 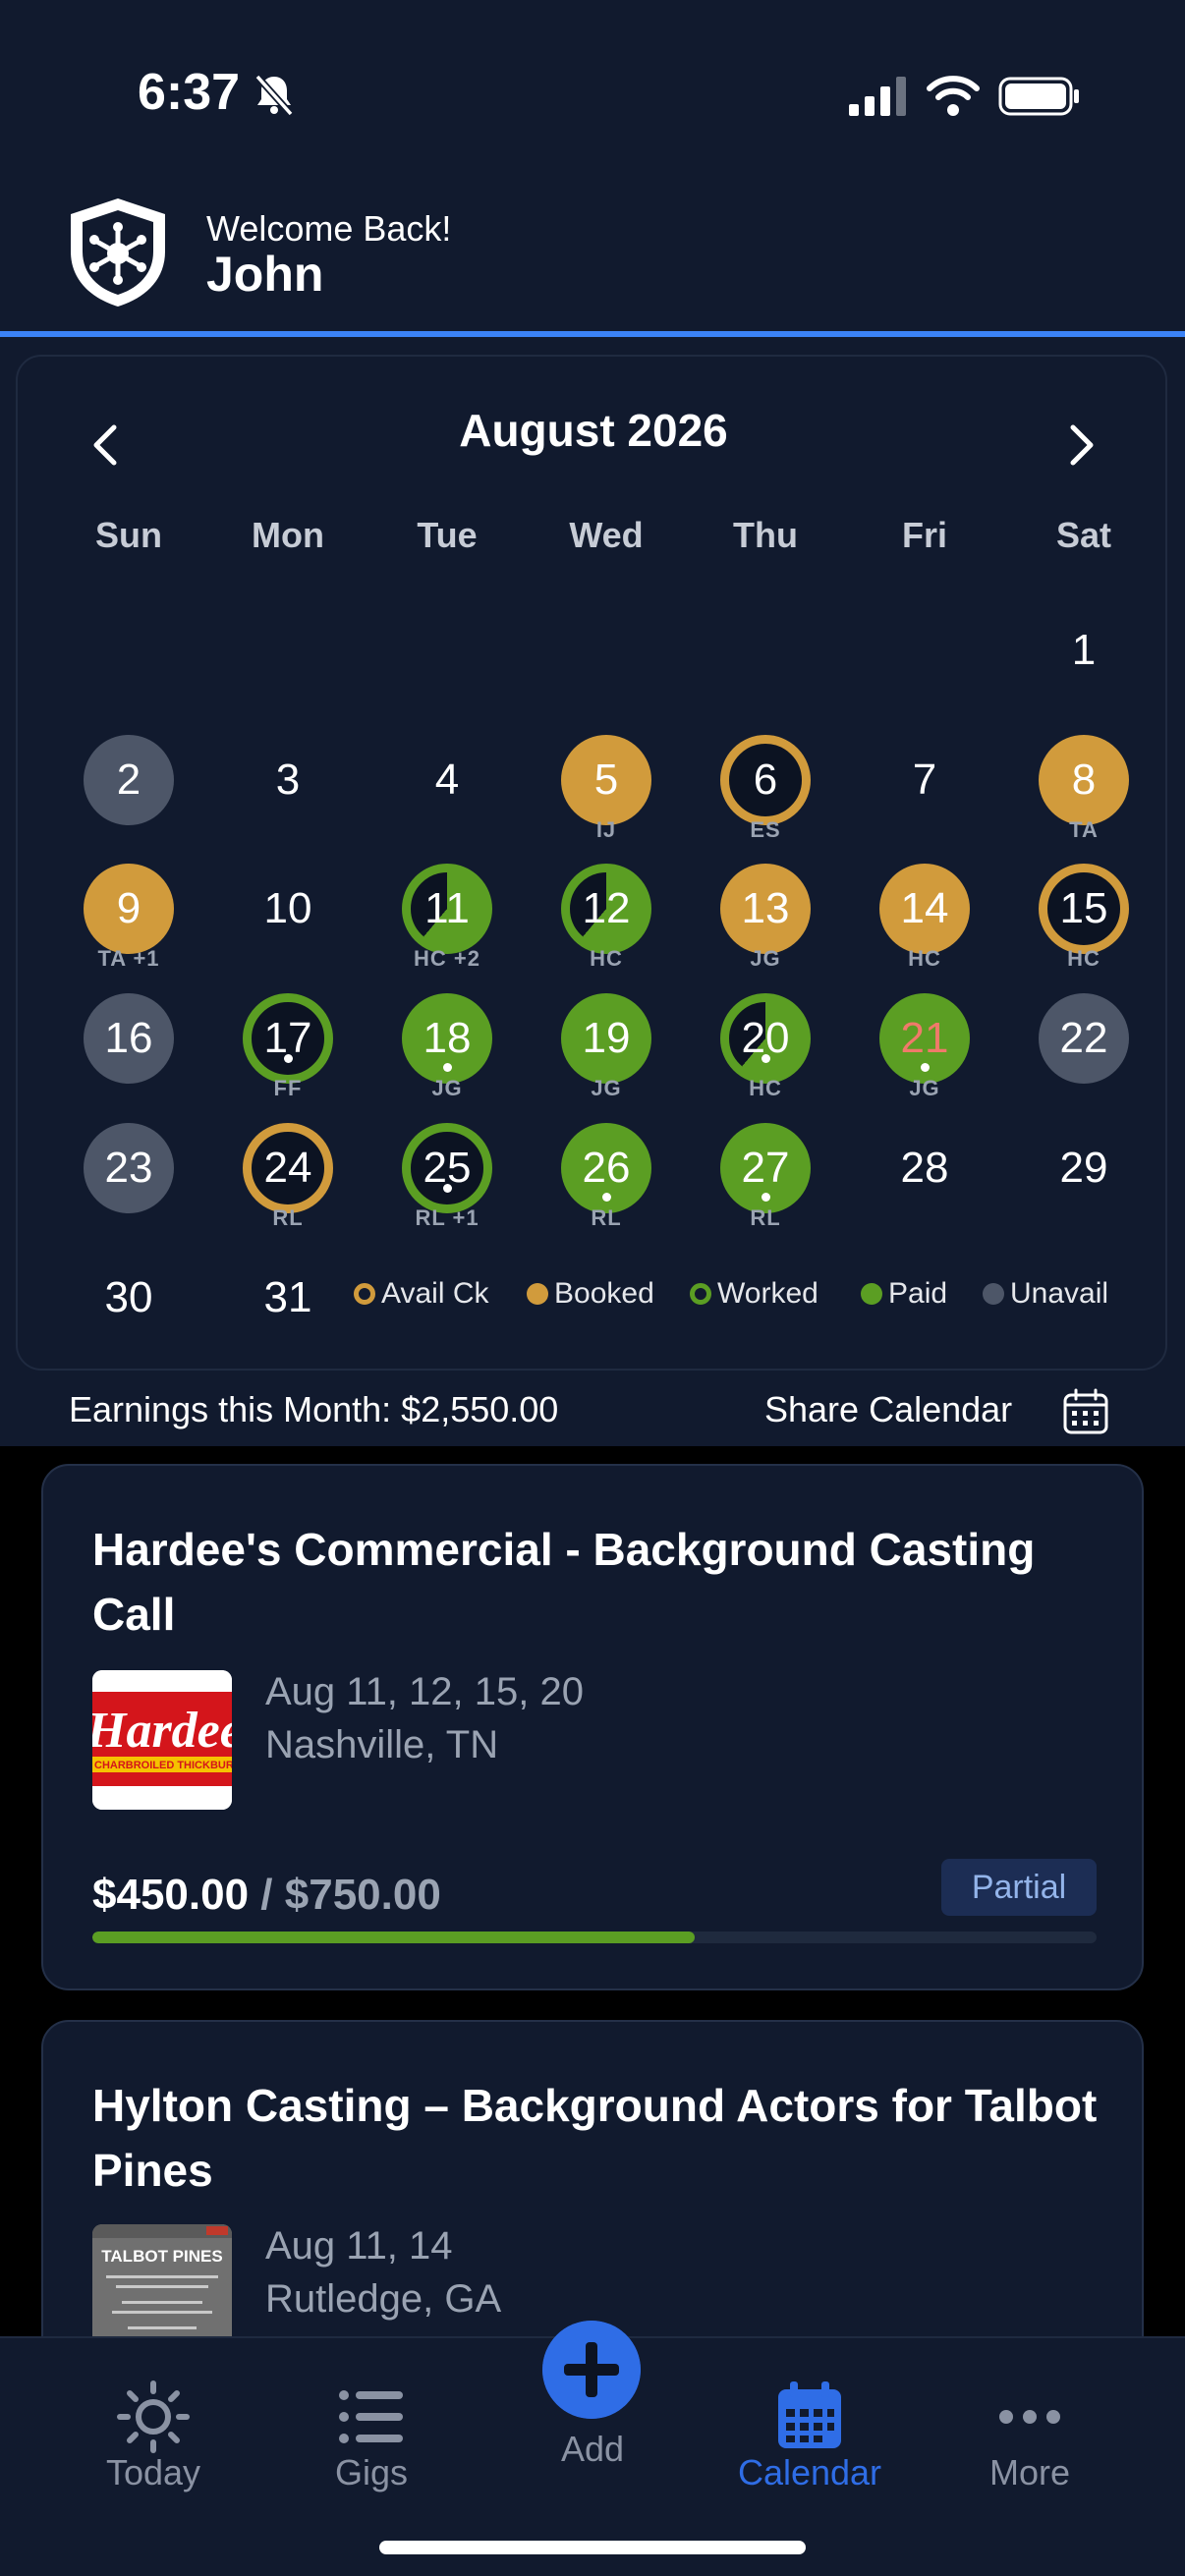 What do you see at coordinates (1084, 1168) in the screenshot?
I see `calendar-day: 29` at bounding box center [1084, 1168].